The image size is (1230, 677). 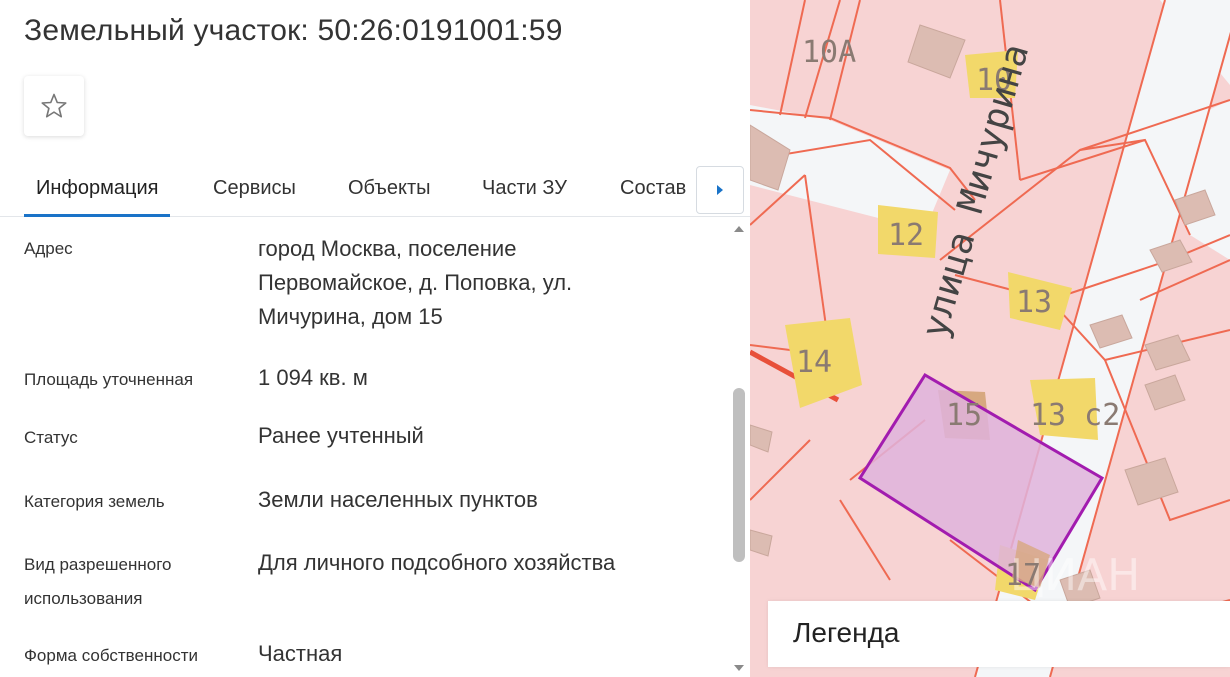 What do you see at coordinates (341, 435) in the screenshot?
I see `status-value: Ранее учтенный` at bounding box center [341, 435].